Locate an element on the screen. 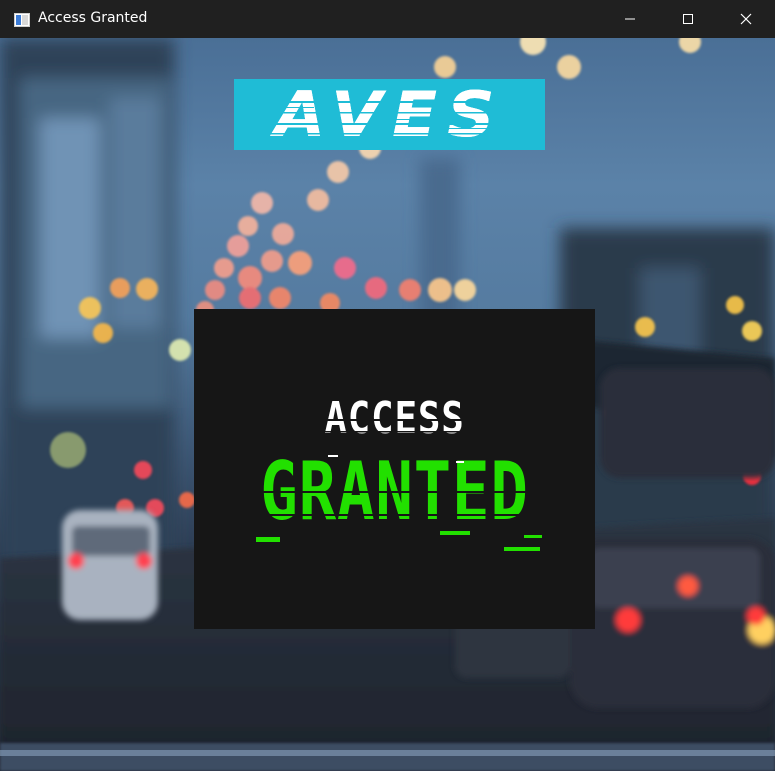  maximize-button is located at coordinates (688, 19).